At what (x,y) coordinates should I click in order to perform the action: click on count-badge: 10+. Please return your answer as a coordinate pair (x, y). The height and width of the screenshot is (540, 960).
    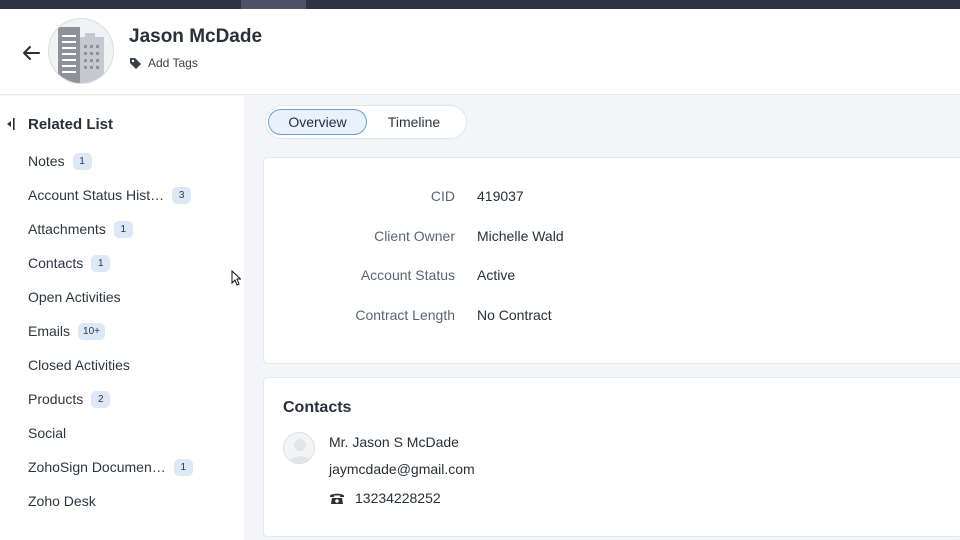
    Looking at the image, I should click on (91, 331).